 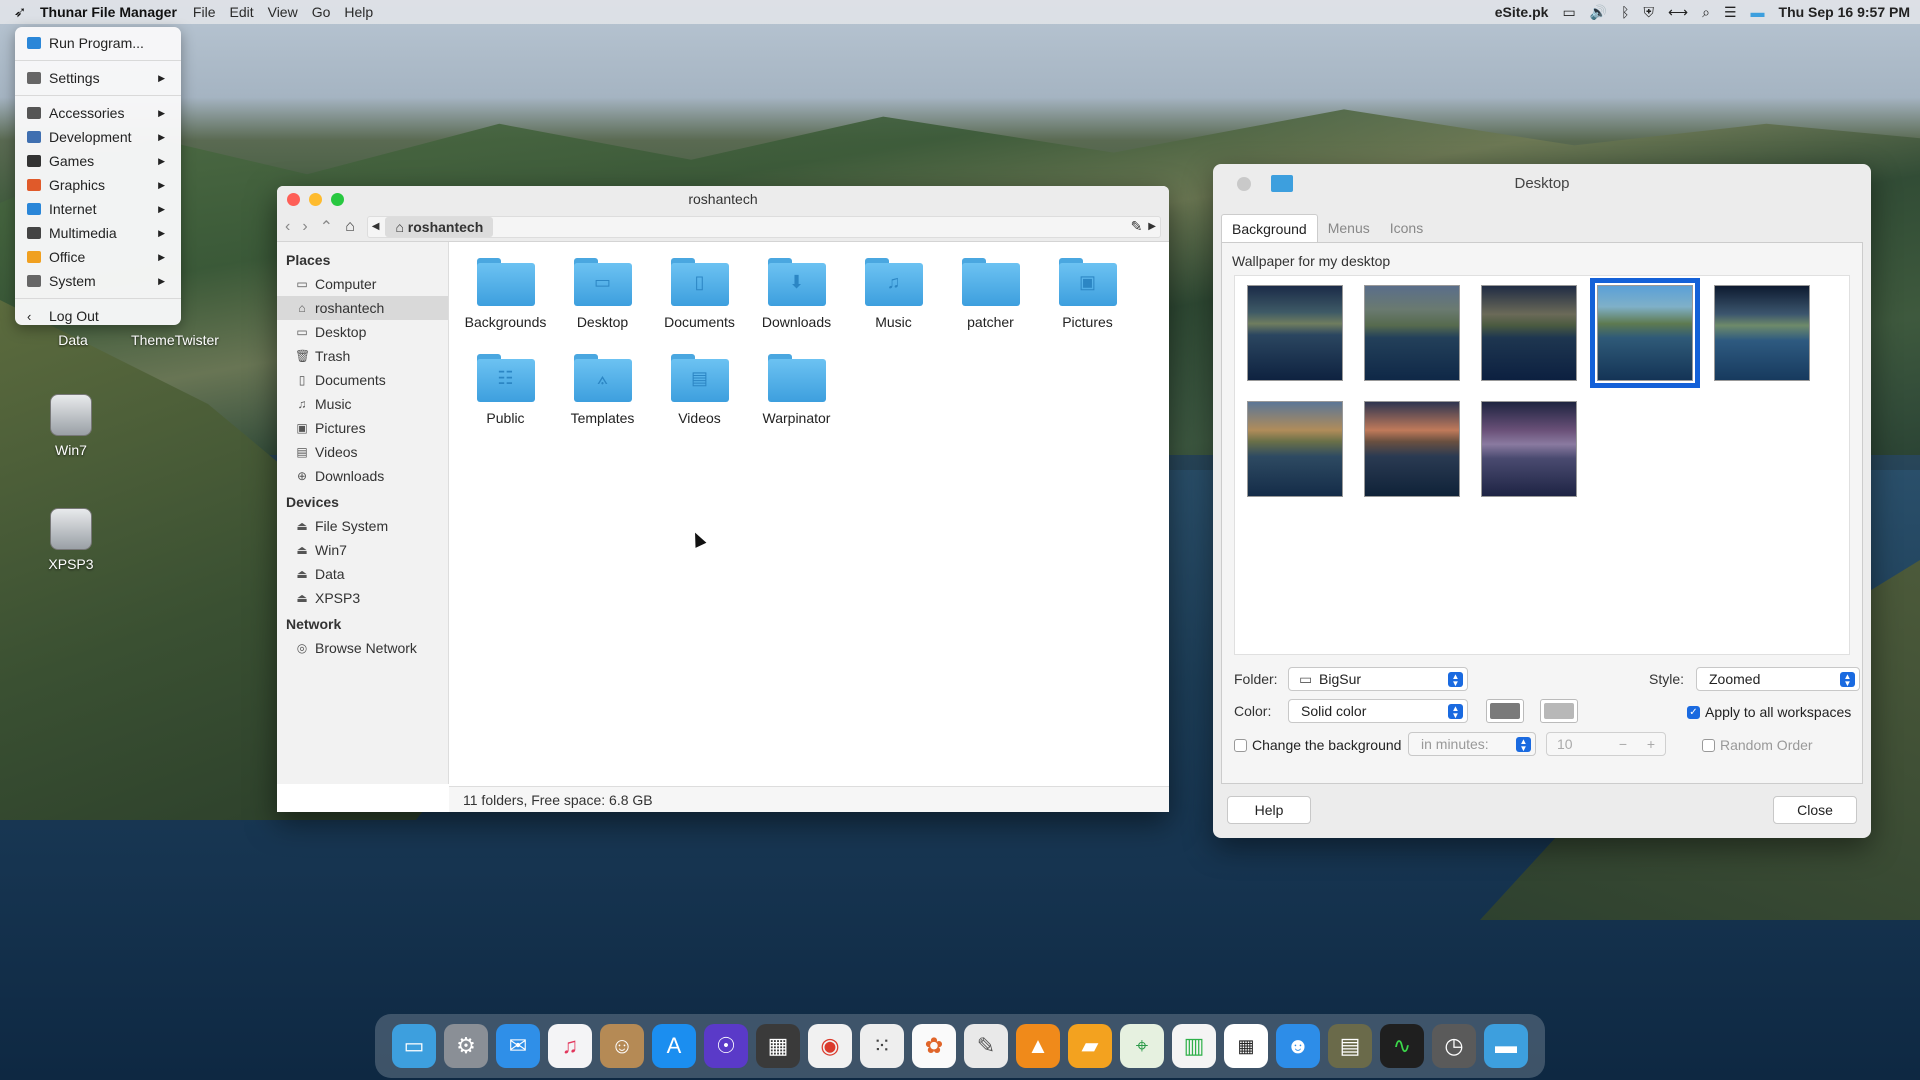 I want to click on tab-menus: Menus, so click(x=1349, y=228).